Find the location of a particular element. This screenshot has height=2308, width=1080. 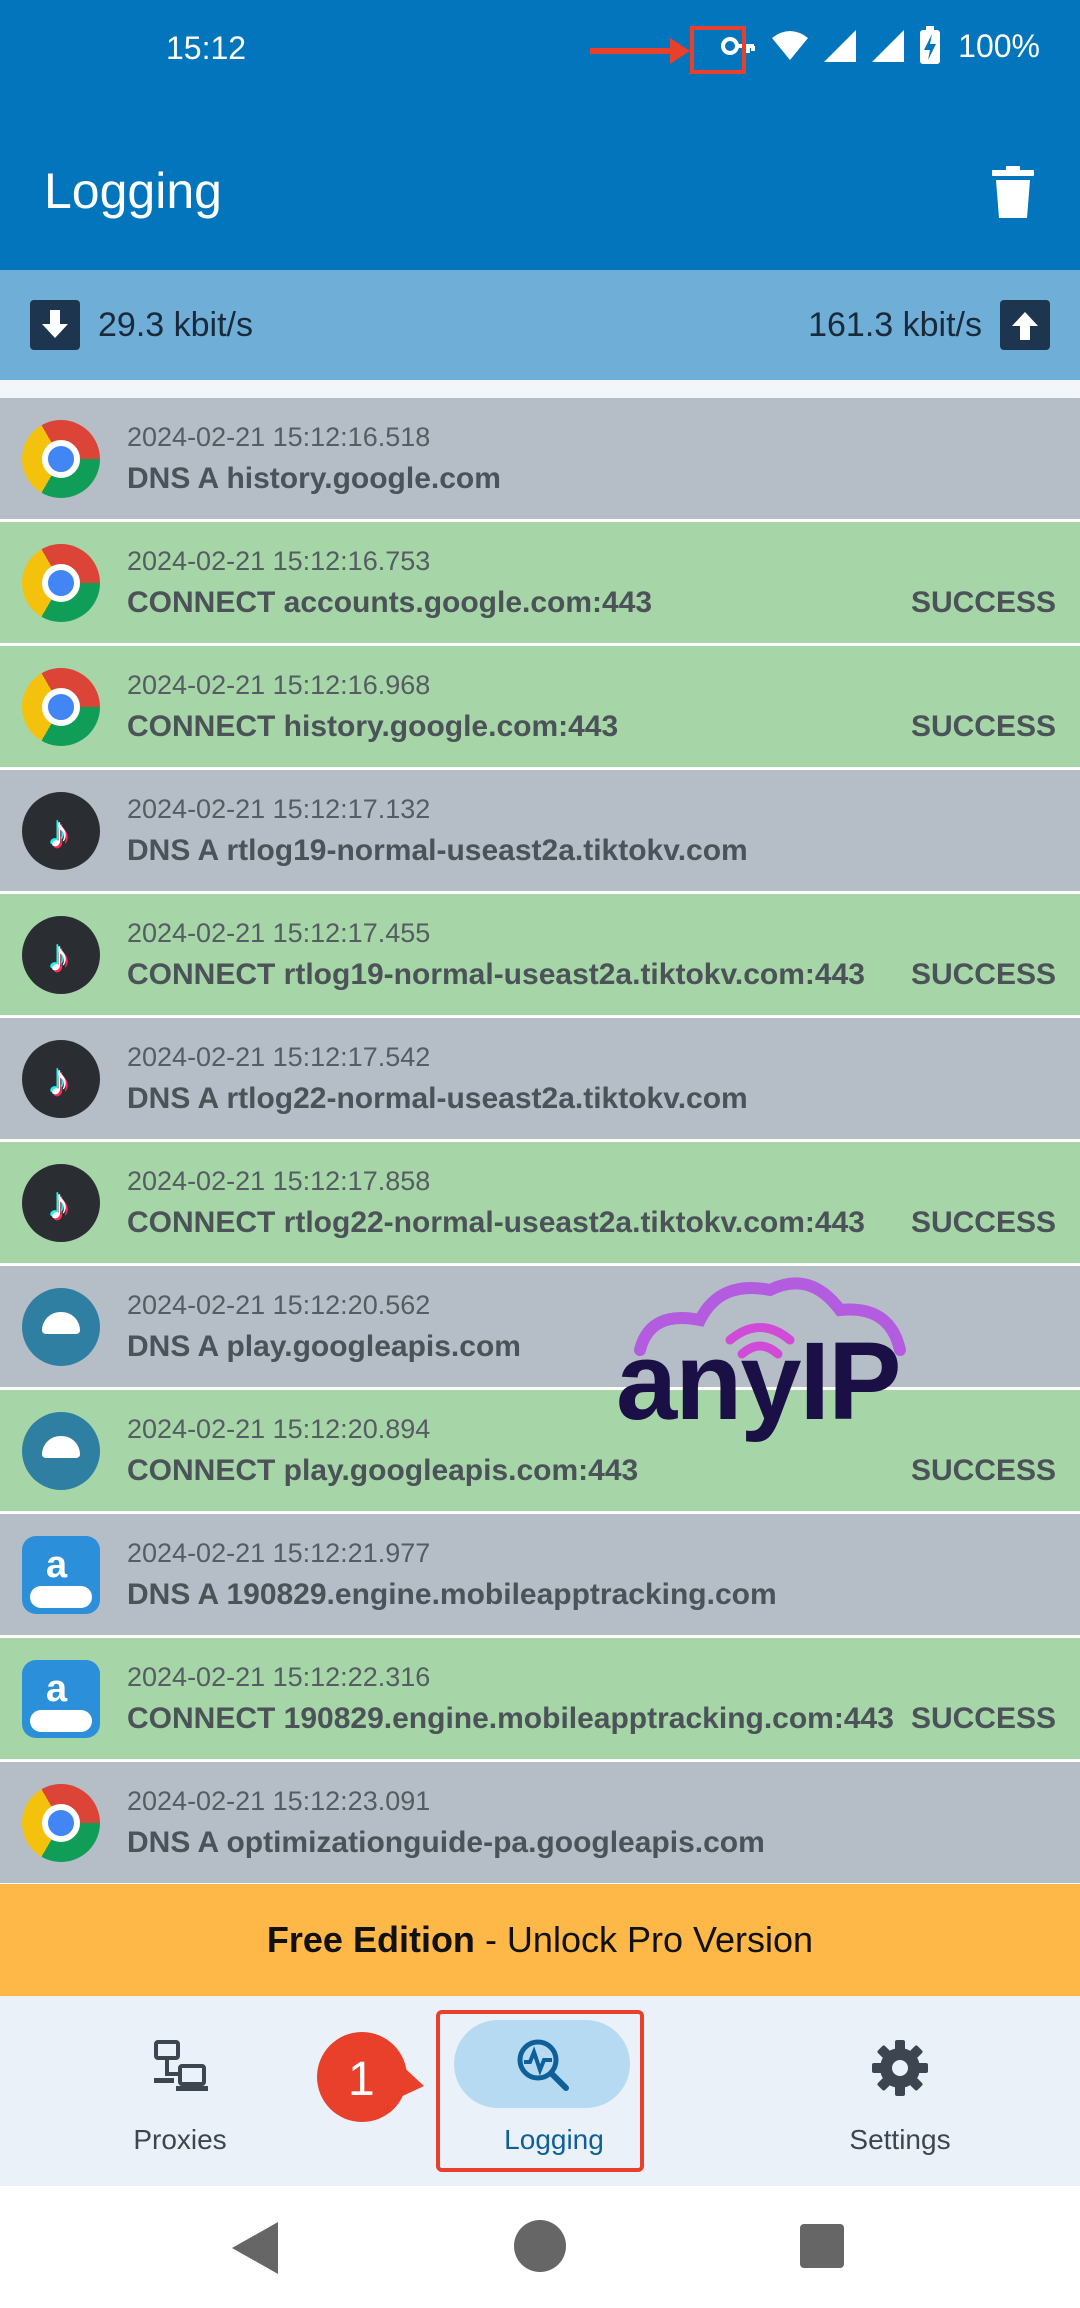

log-message: DNS A history.google.com is located at coordinates (314, 478).